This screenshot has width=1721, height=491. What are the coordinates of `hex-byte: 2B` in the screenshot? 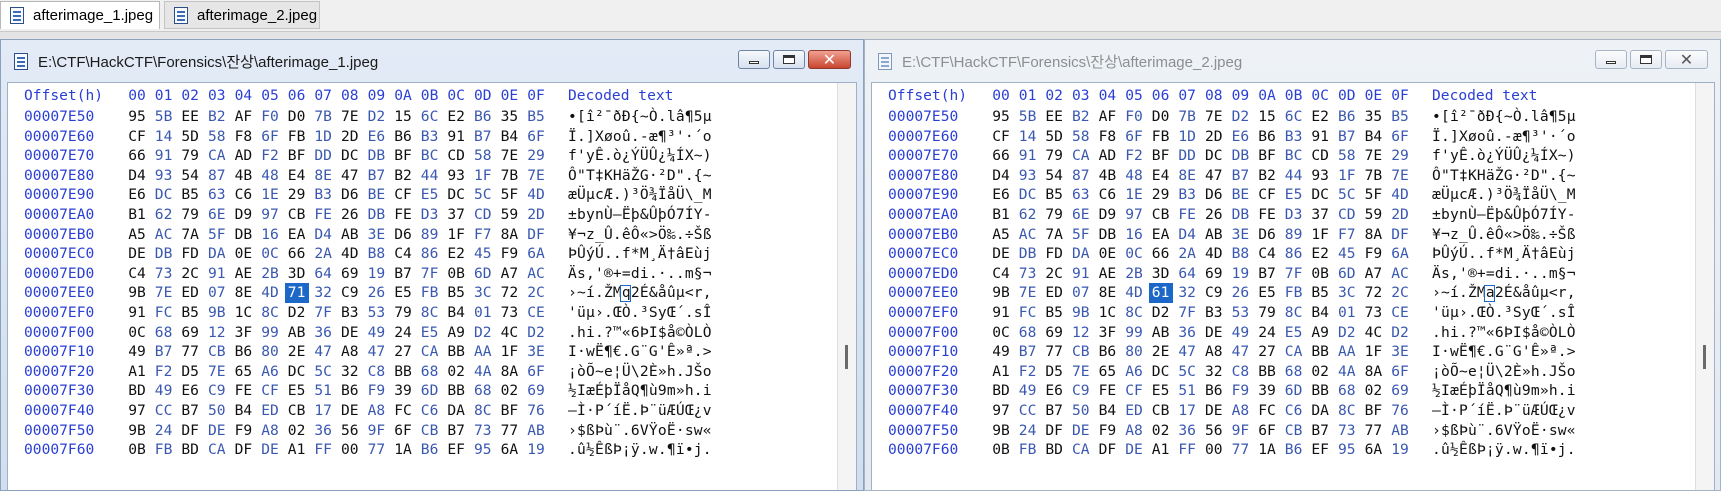 It's located at (1134, 274).